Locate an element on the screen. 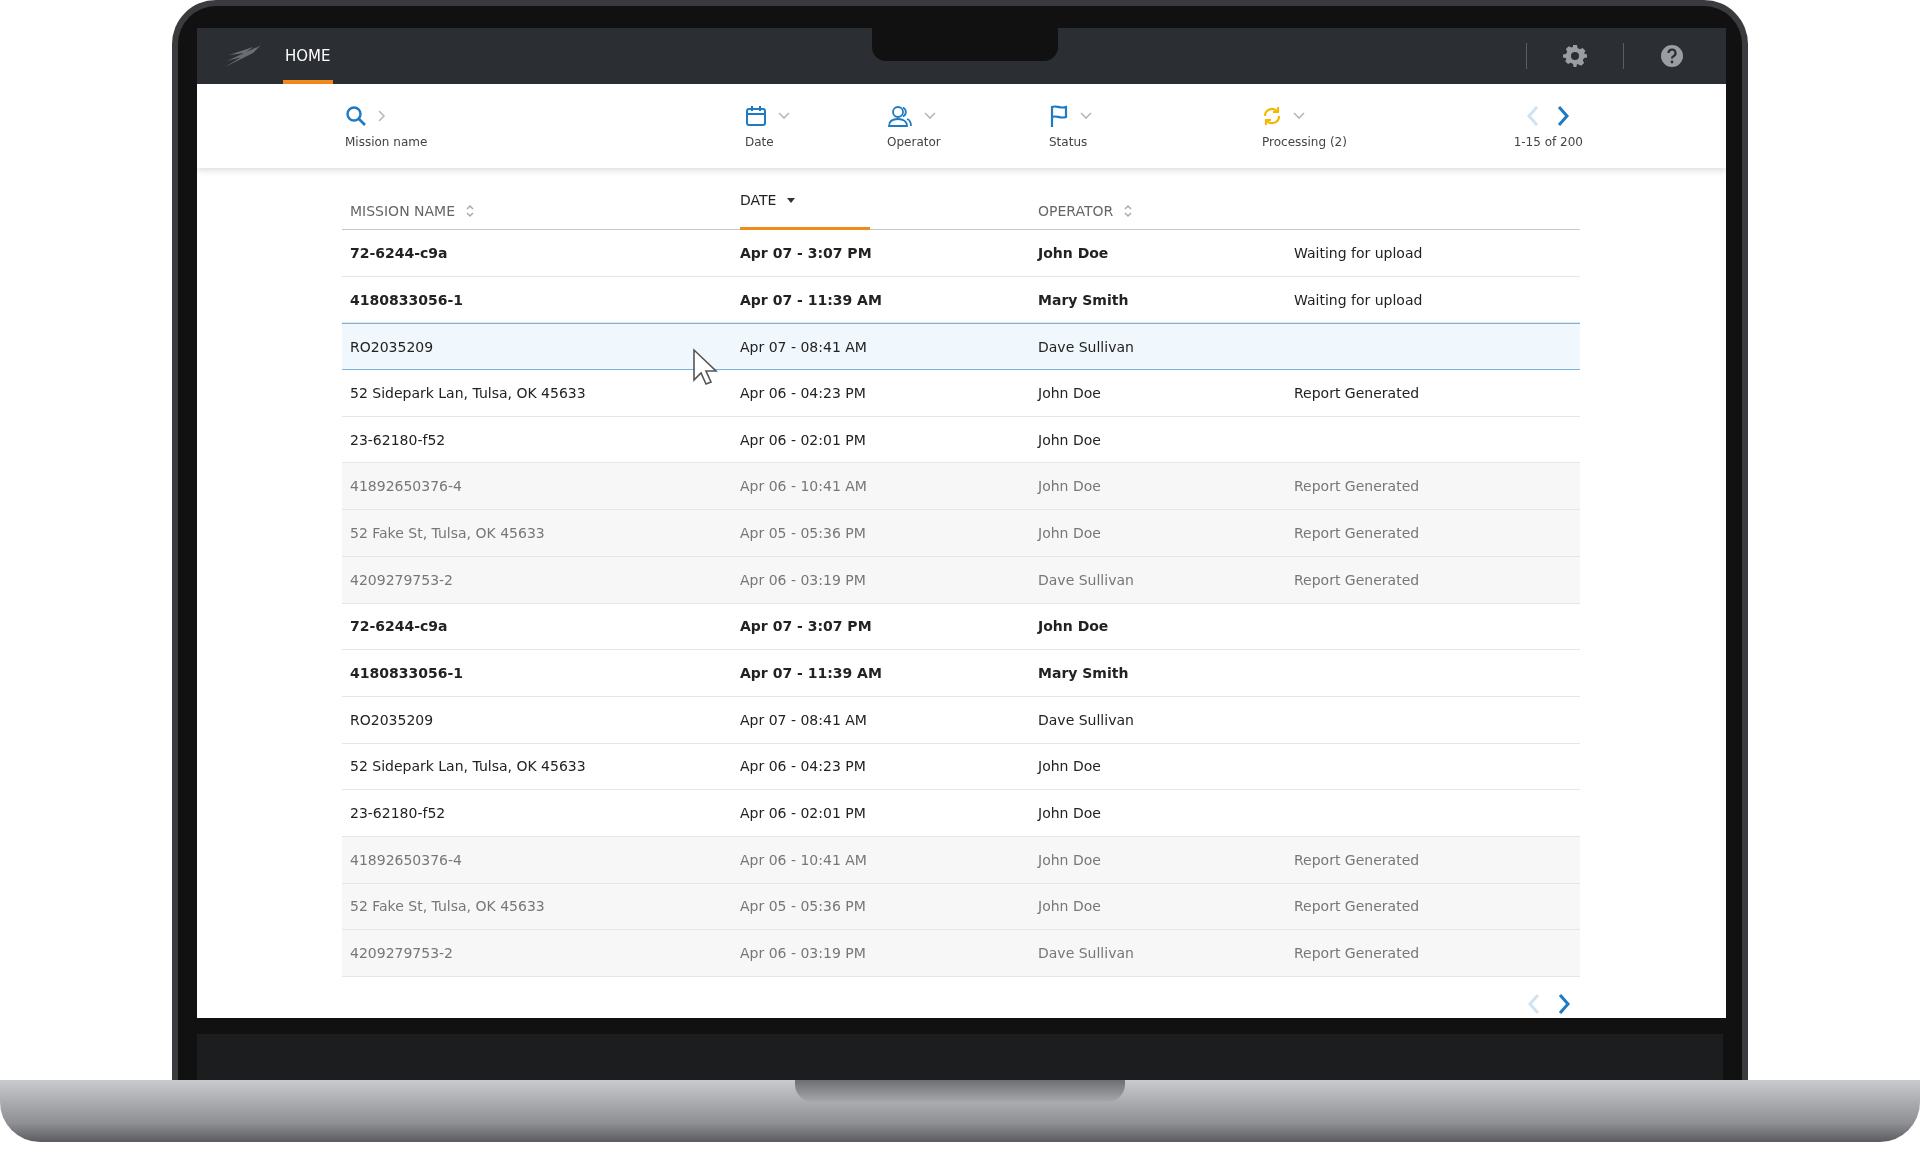  filter-label: Processing (2) is located at coordinates (1305, 142).